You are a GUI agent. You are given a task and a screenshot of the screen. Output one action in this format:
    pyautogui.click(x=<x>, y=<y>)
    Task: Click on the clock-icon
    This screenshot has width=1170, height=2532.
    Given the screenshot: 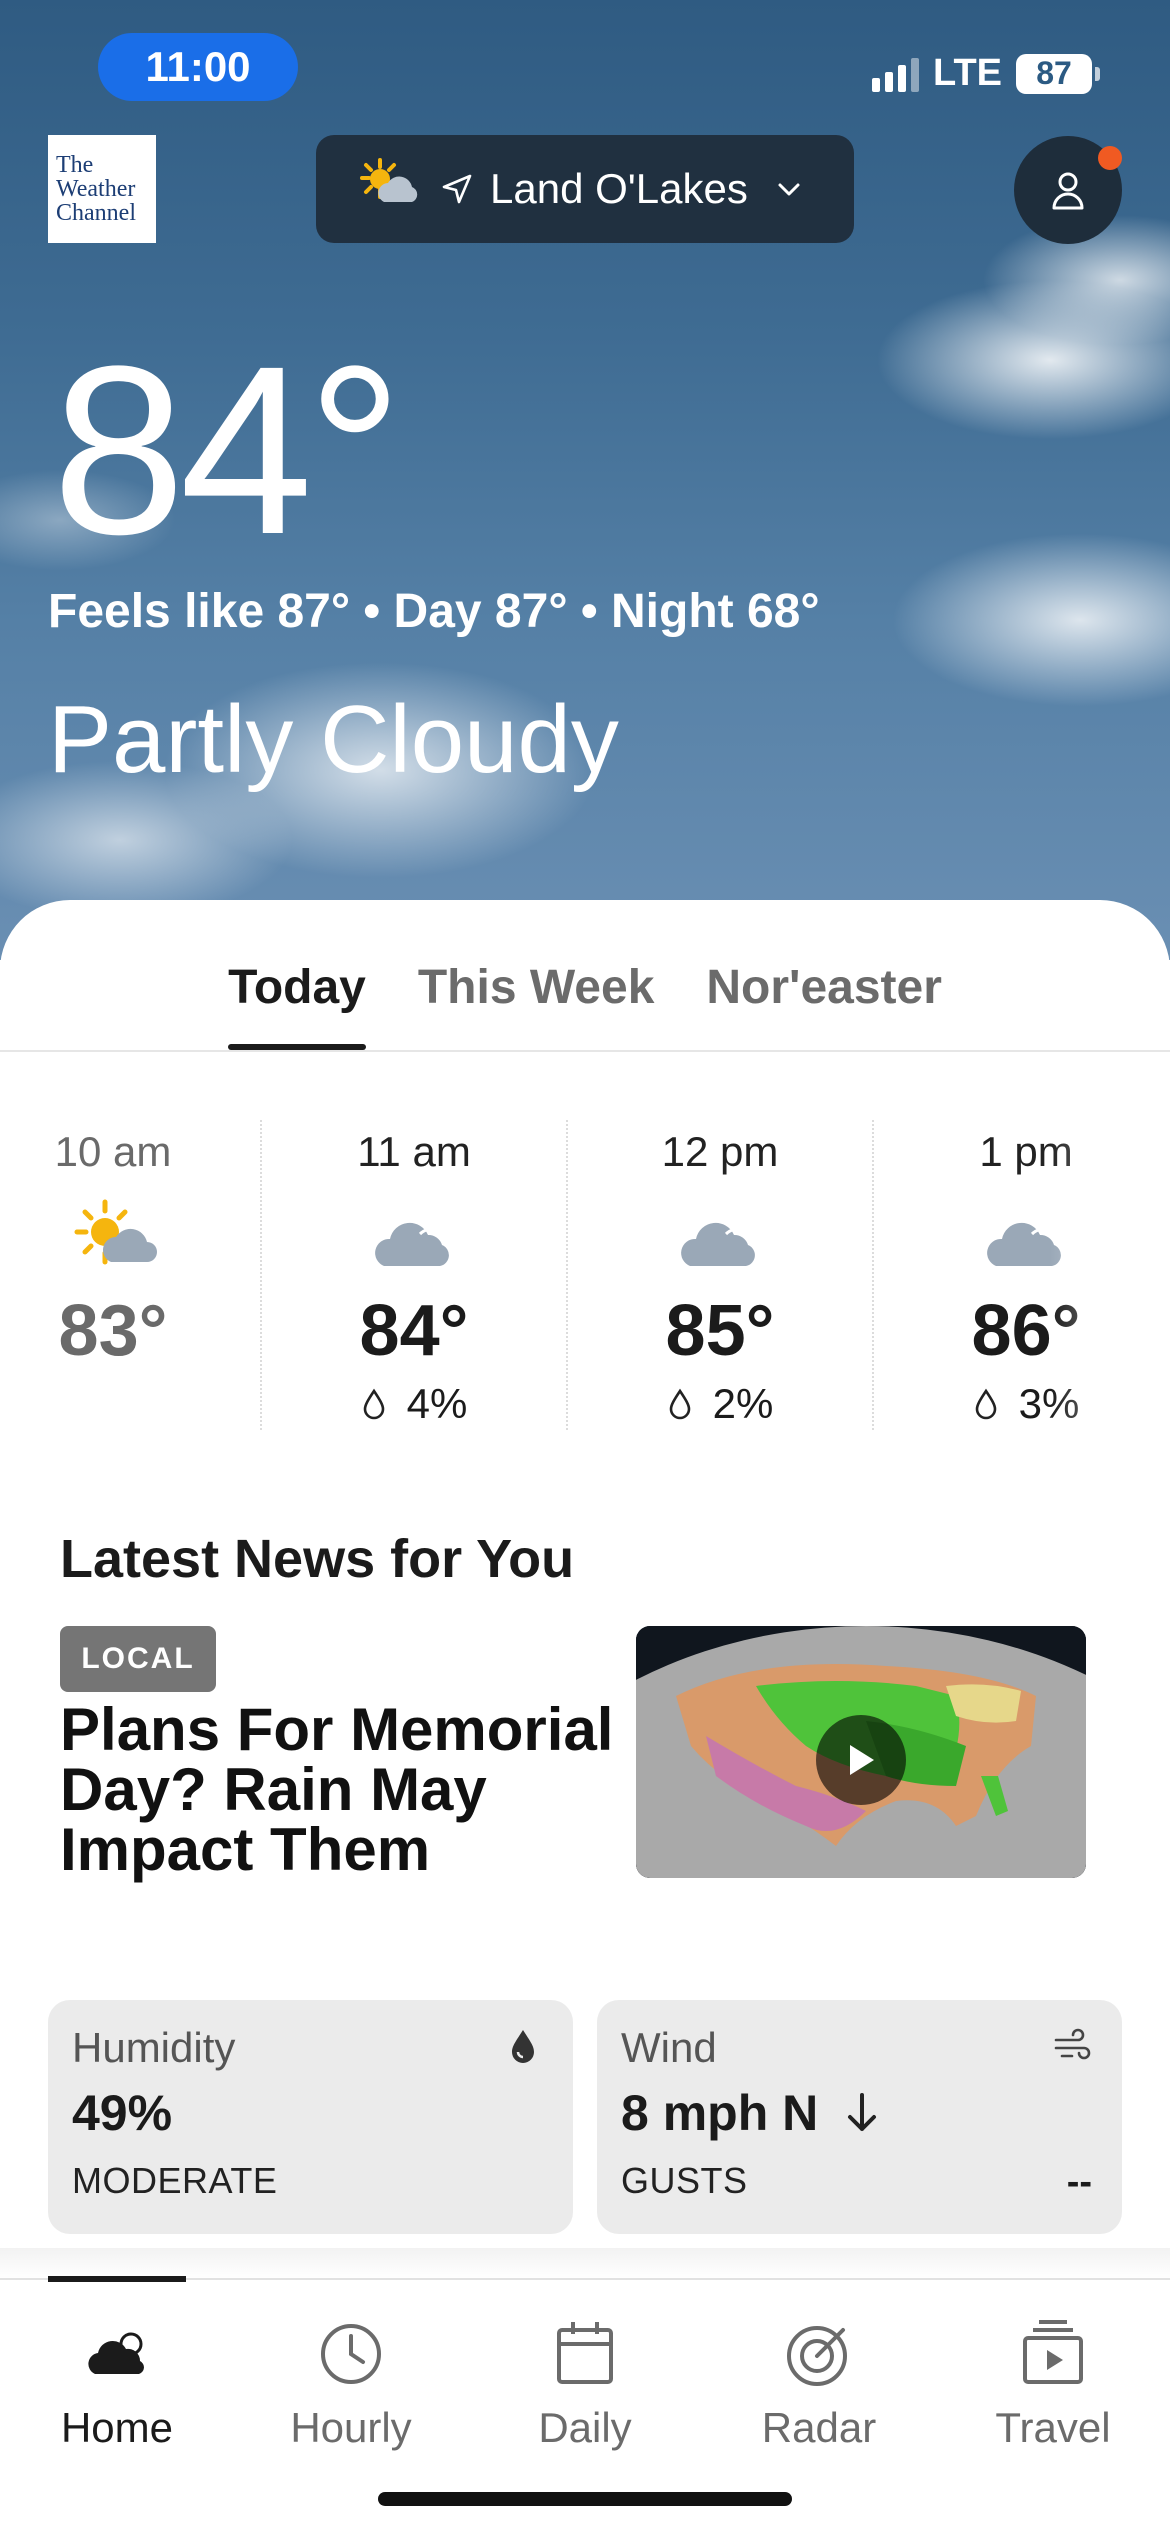 What is the action you would take?
    pyautogui.click(x=351, y=2354)
    